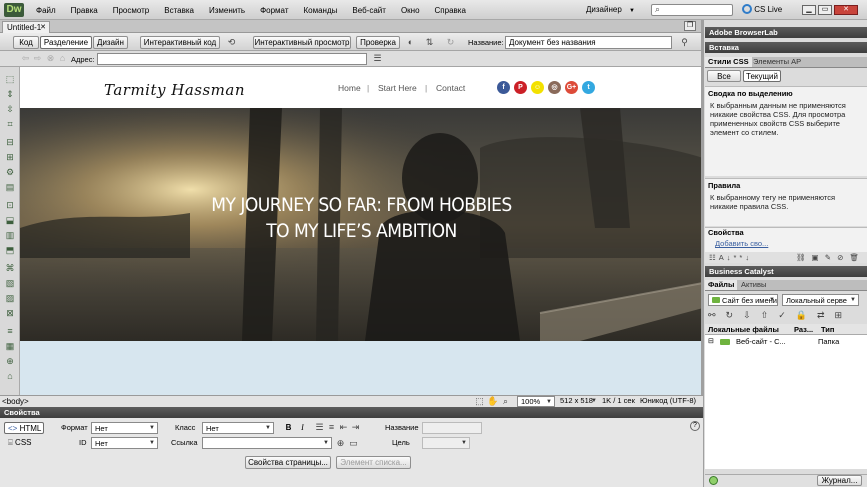  I want to click on insert-tool-icon: ▤, so click(10, 187).